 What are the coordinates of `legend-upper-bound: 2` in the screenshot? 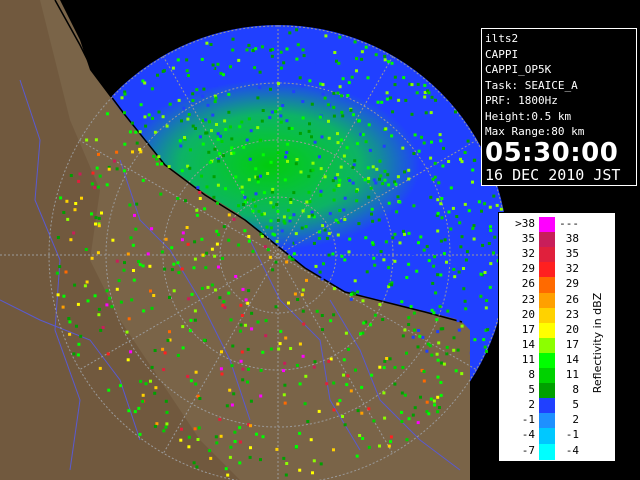 It's located at (575, 420).